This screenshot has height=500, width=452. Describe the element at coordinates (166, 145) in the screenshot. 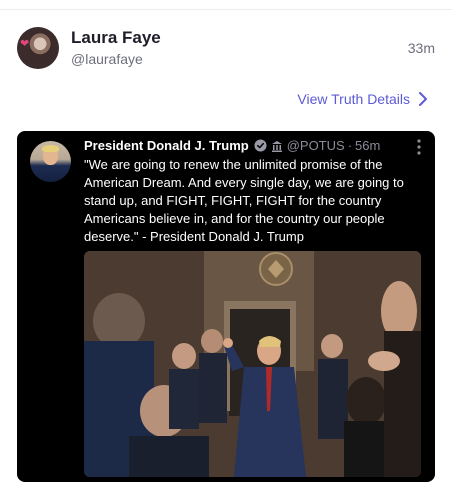

I see `embed-author-name: President Donald J. Trump` at that location.